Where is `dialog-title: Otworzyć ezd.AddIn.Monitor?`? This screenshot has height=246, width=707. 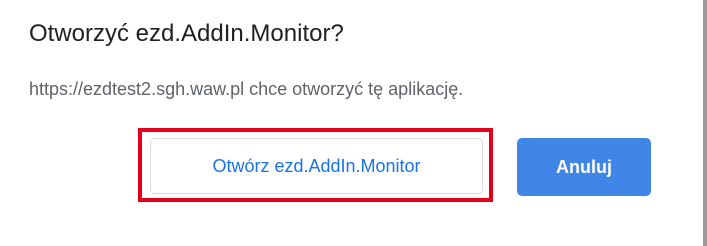 dialog-title: Otworzyć ezd.AddIn.Monitor? is located at coordinates (186, 33).